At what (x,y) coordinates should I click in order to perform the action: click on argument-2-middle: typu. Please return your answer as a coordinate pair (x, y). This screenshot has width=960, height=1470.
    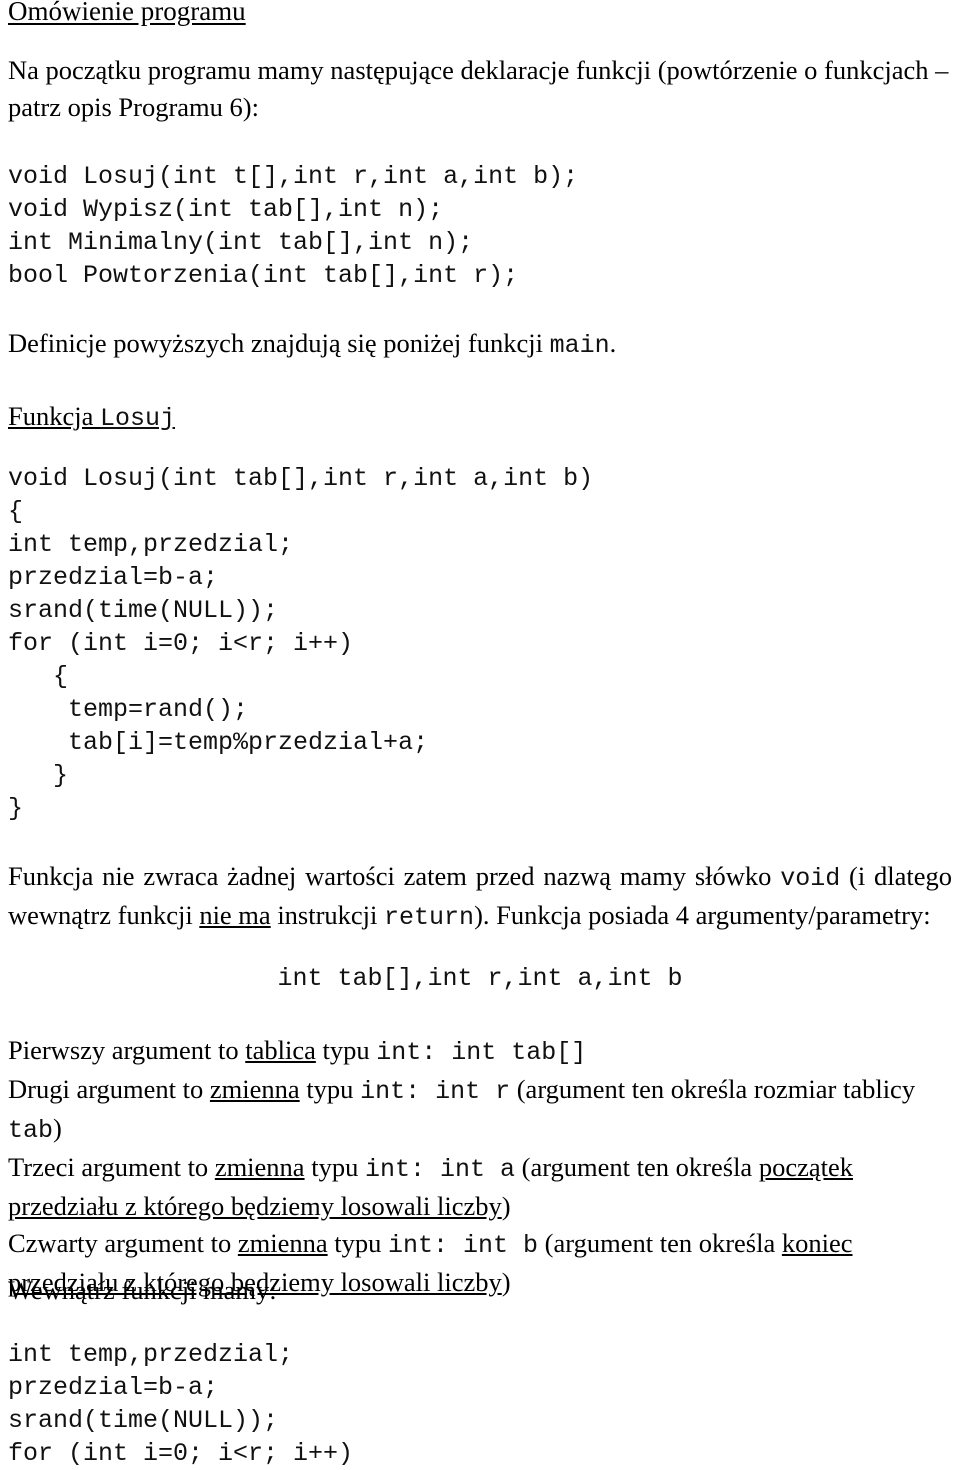
    Looking at the image, I should click on (330, 1089).